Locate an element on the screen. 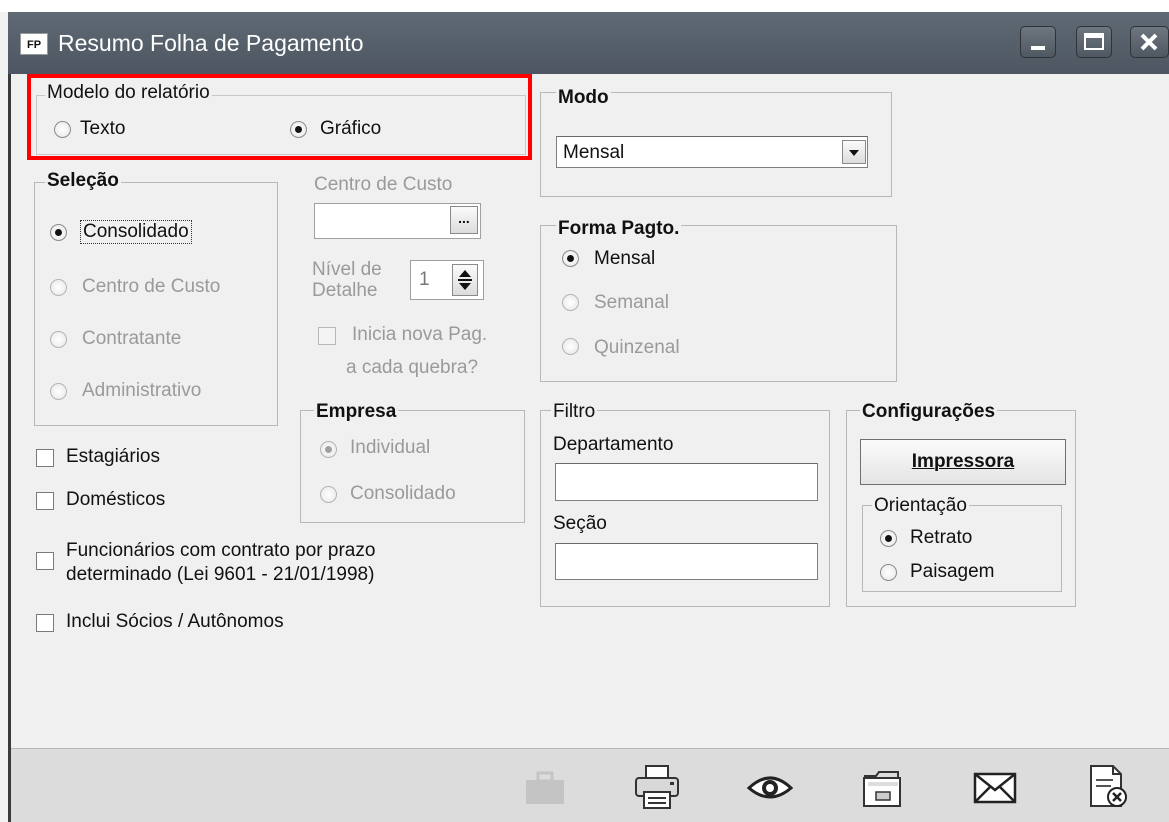 The width and height of the screenshot is (1169, 822). retrato-radio is located at coordinates (888, 538).